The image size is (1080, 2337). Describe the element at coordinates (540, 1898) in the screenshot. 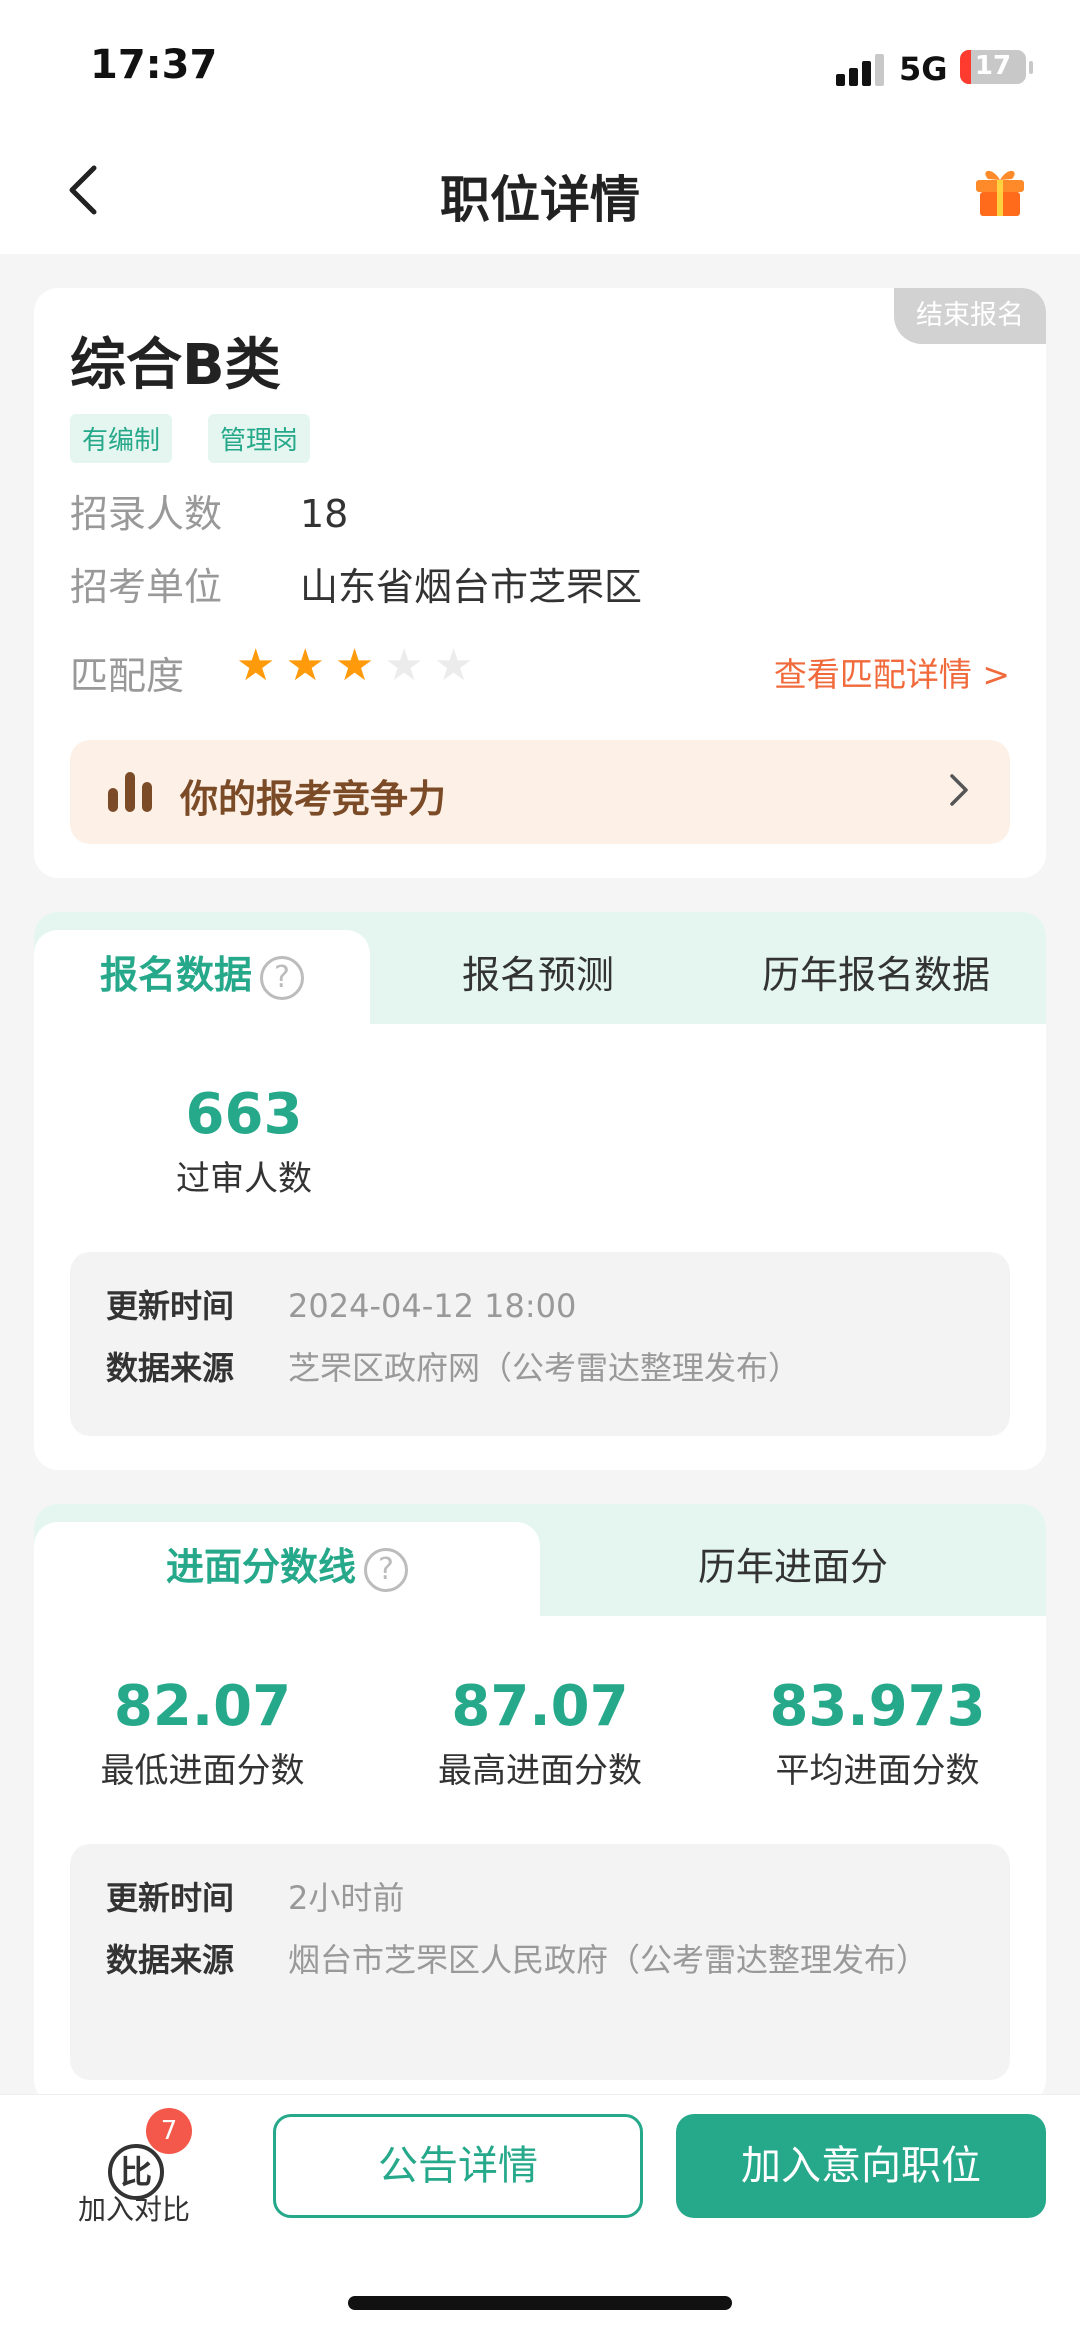

I see `scoreline-update-row: 更新时间 2小时前` at that location.